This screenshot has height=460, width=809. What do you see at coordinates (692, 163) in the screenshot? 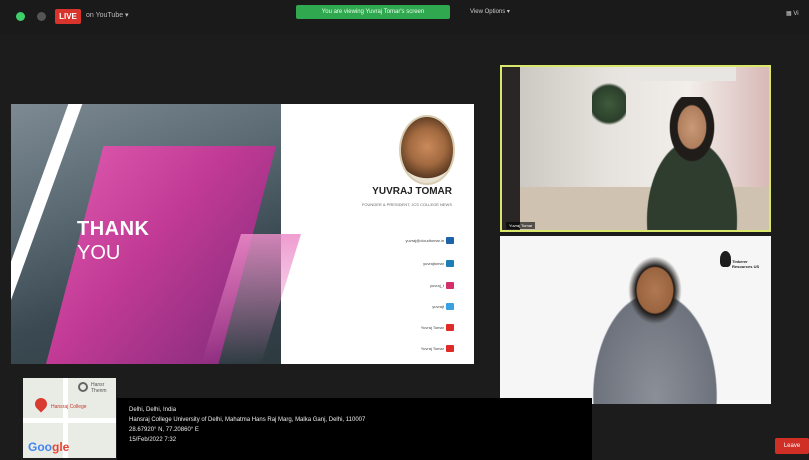
I see `speaker-video-person` at bounding box center [692, 163].